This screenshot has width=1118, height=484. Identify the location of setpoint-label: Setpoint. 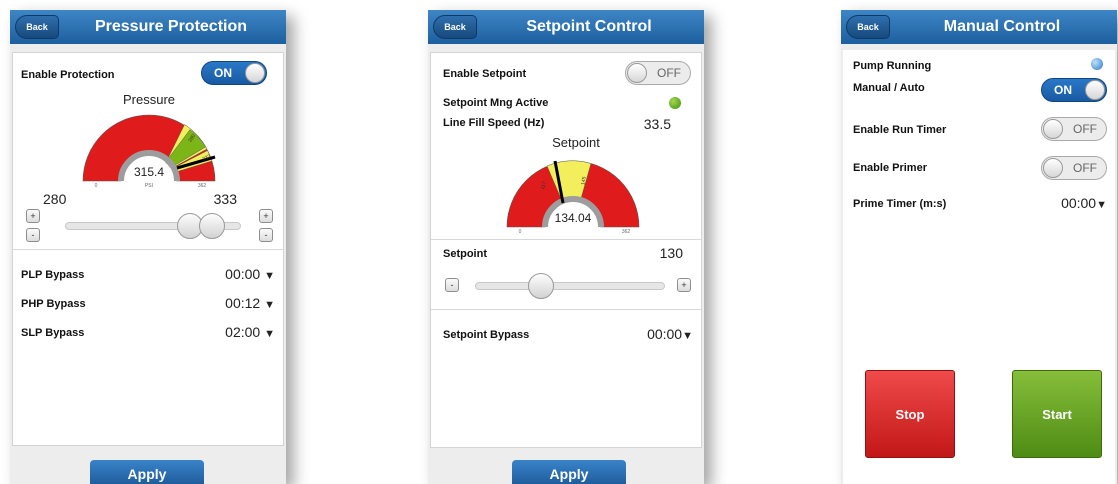
(465, 254).